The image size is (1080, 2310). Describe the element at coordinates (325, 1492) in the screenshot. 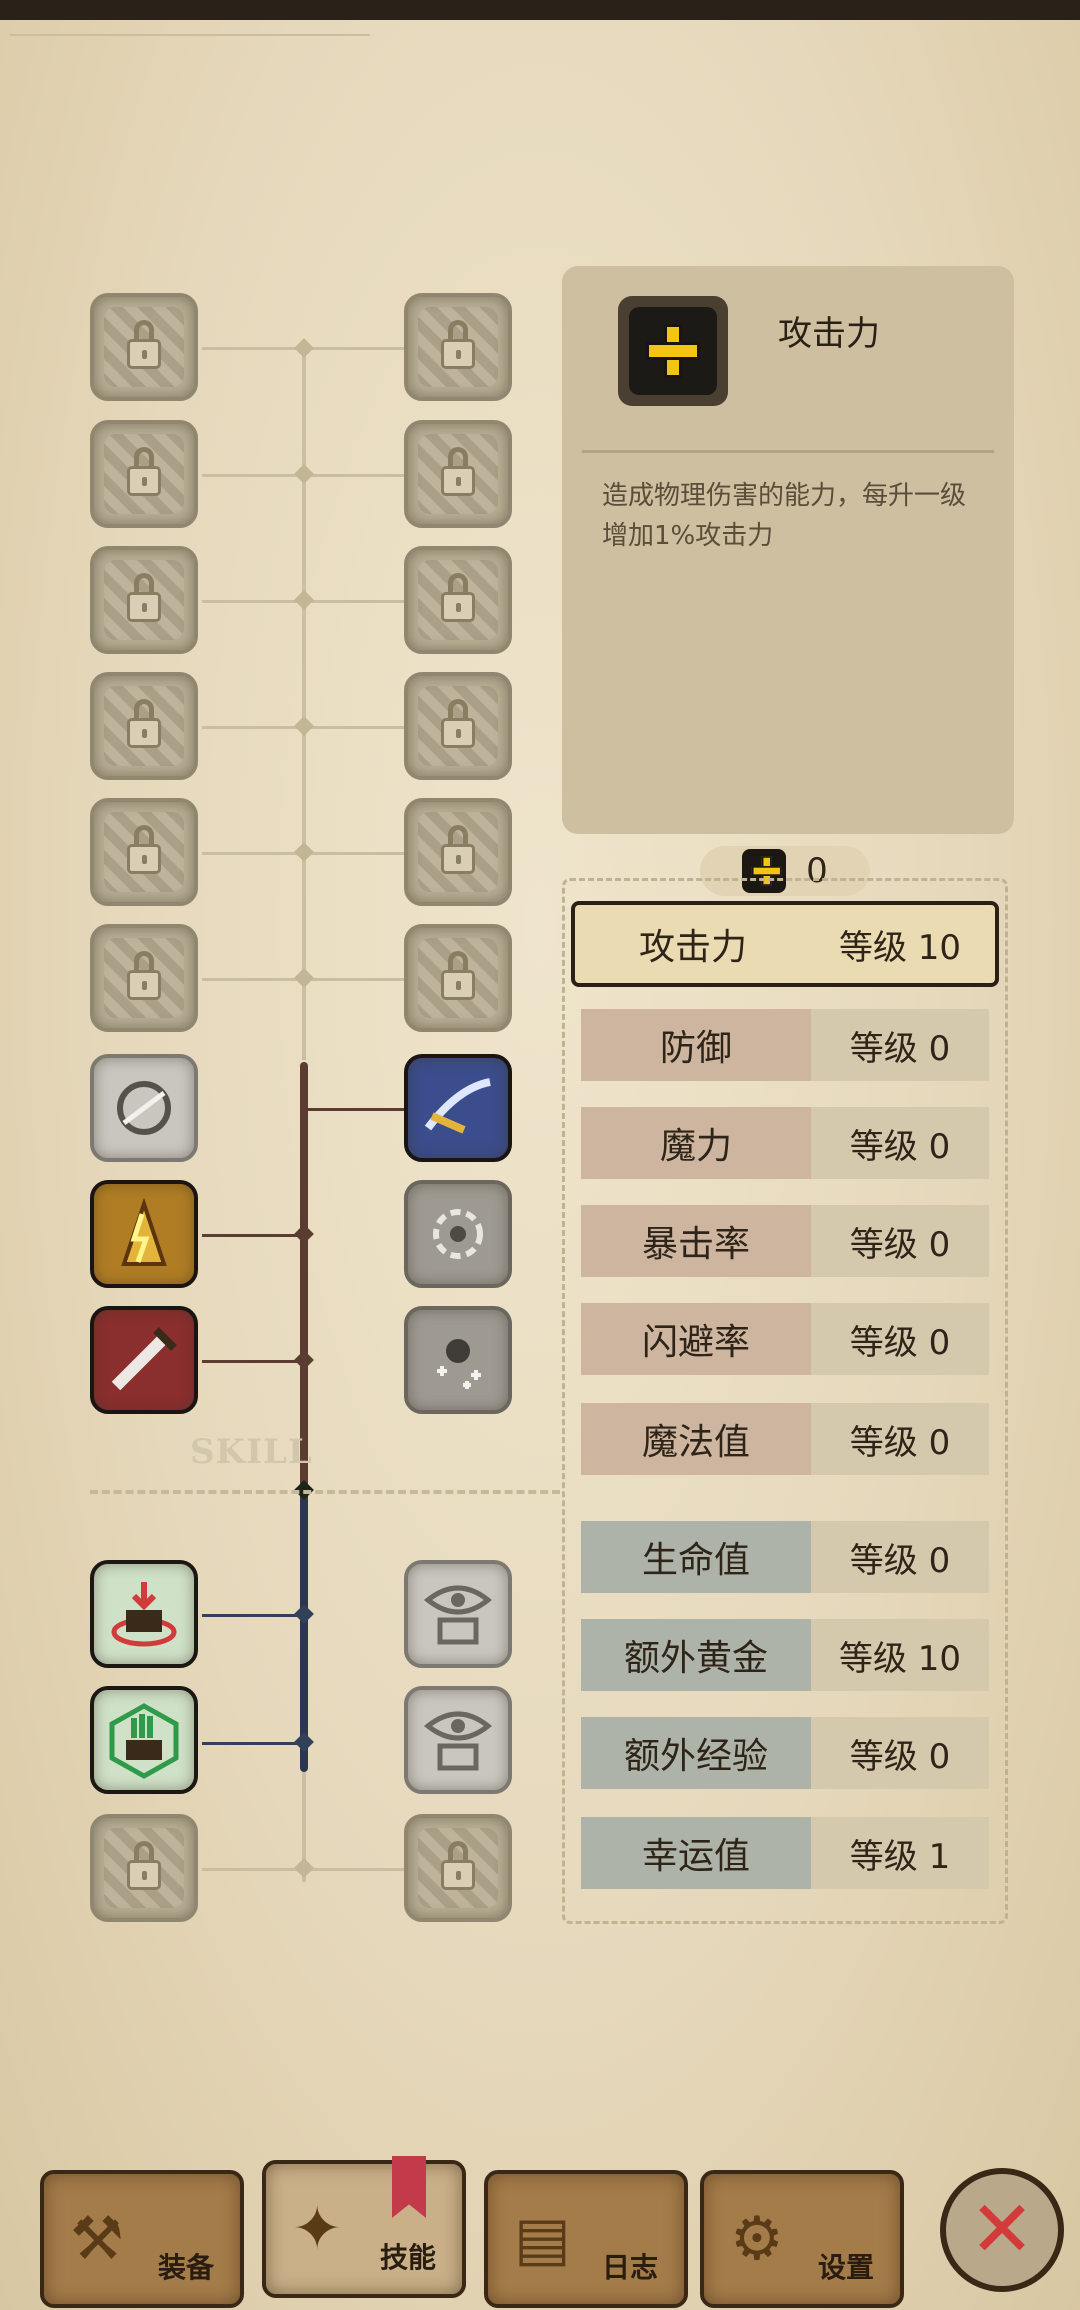

I see `section-divider` at that location.